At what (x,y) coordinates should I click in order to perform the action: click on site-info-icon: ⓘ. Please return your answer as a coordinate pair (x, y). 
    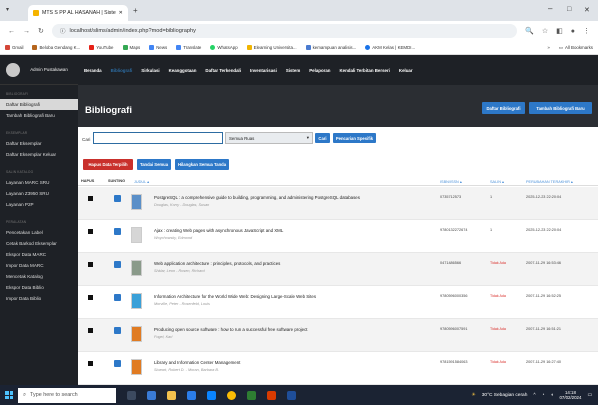
    Looking at the image, I should click on (63, 31).